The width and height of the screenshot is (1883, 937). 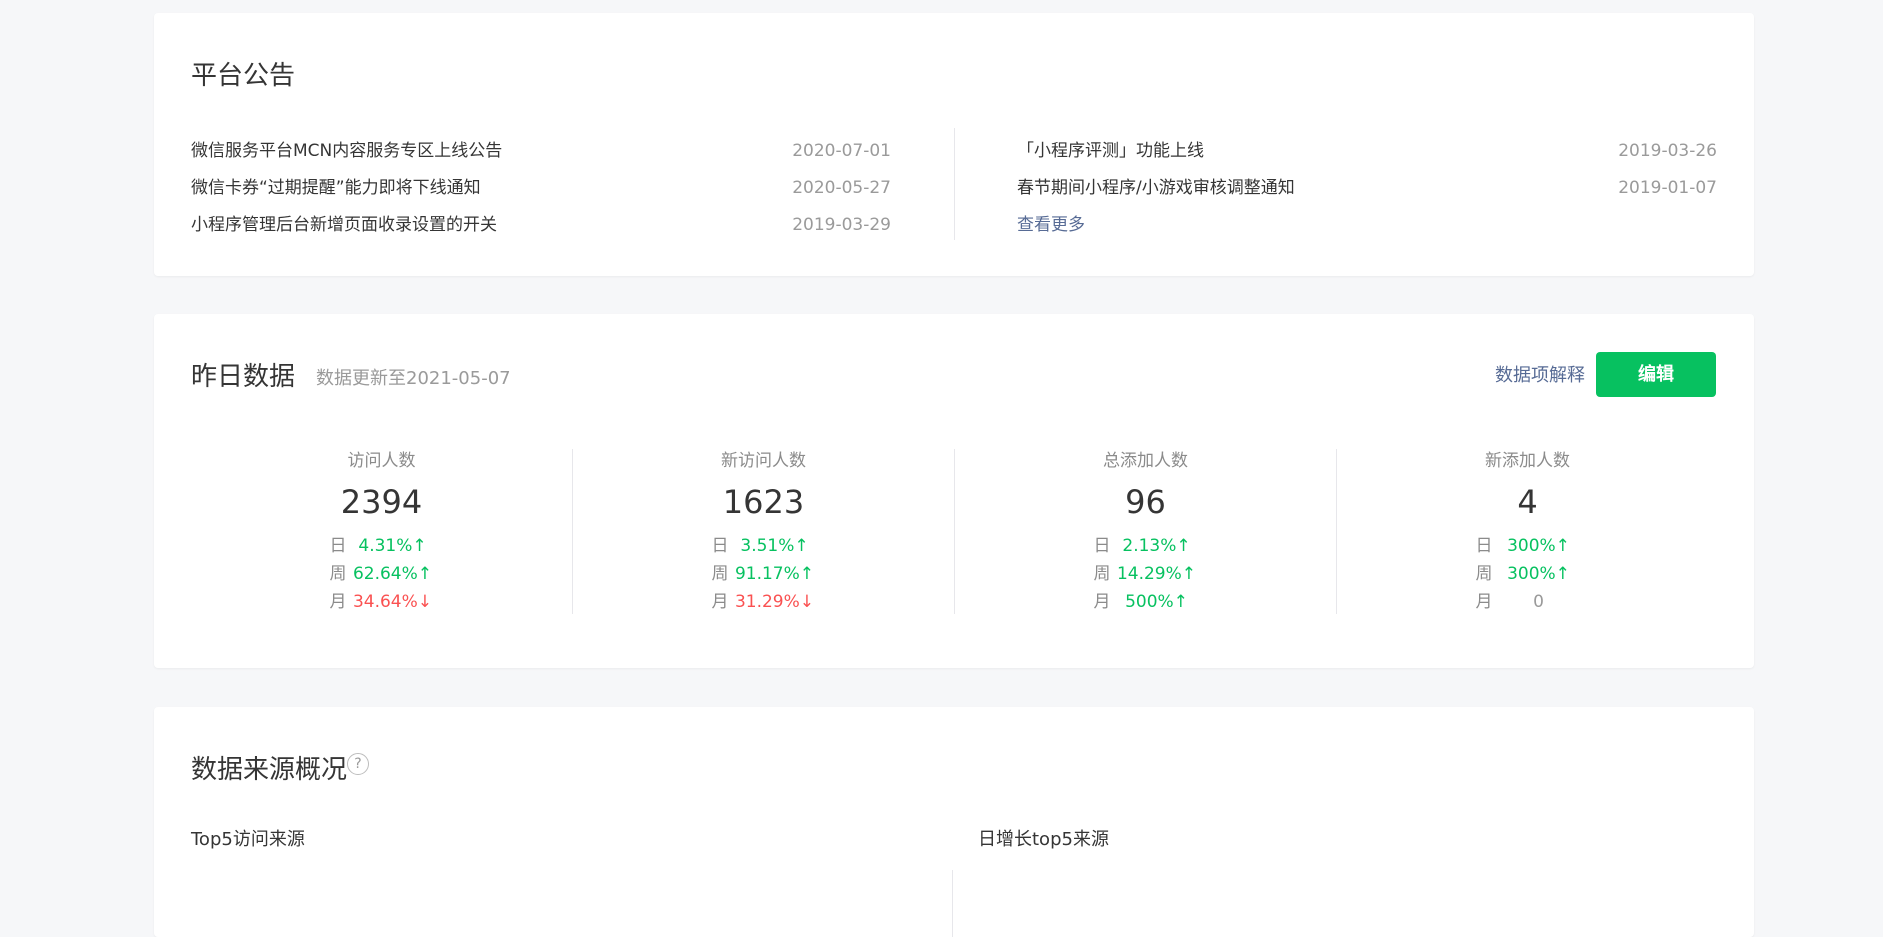 What do you see at coordinates (392, 602) in the screenshot?
I see `change-value: 34.64%↓` at bounding box center [392, 602].